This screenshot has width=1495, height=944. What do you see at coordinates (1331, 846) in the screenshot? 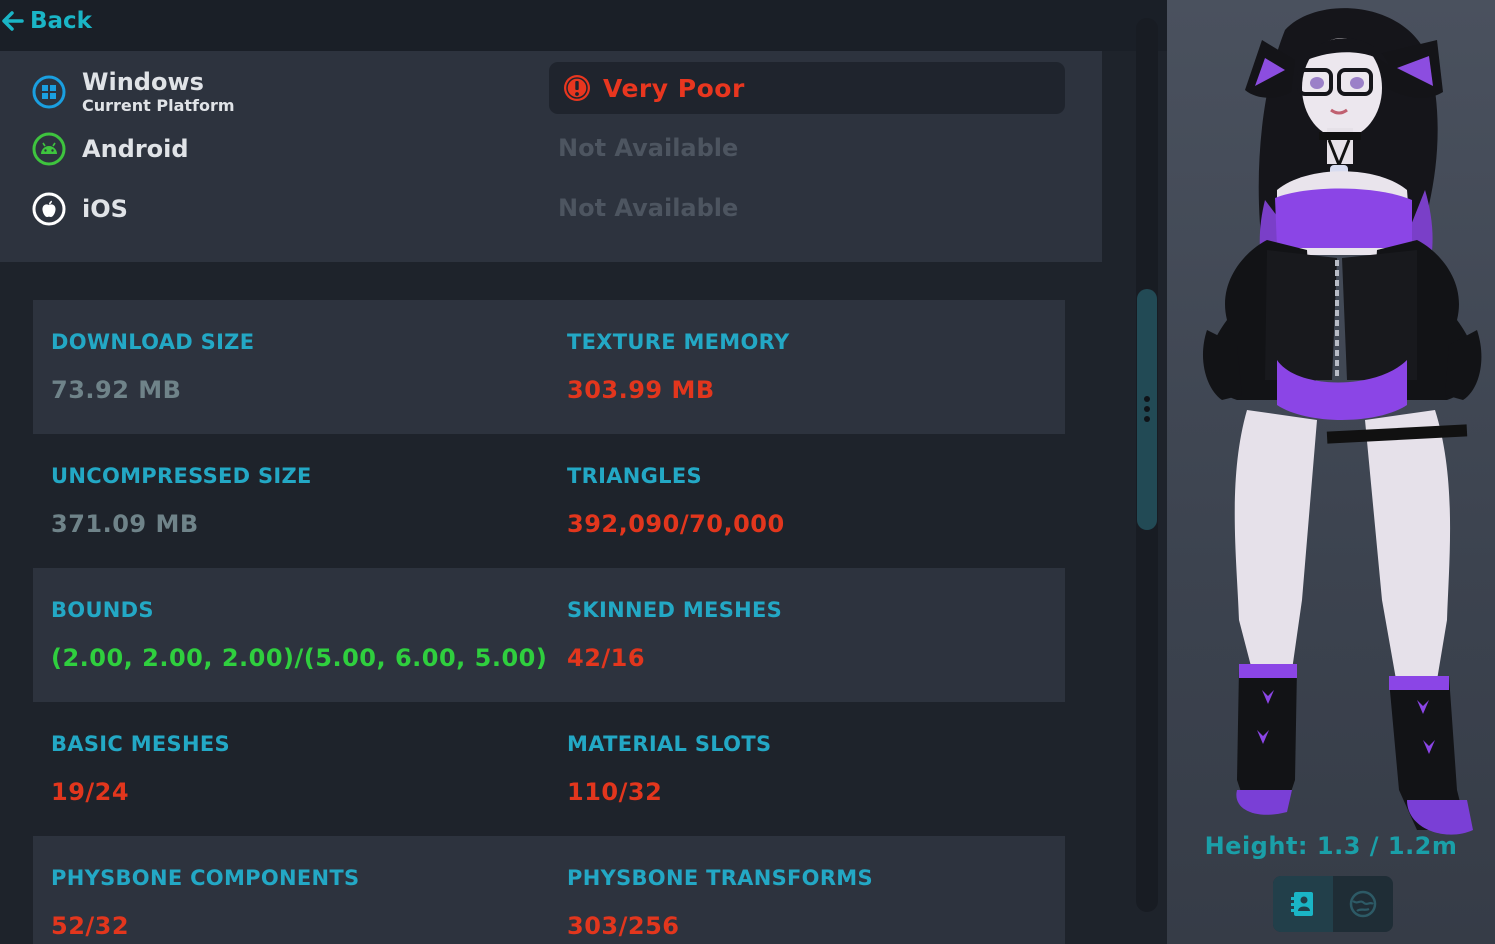
I see `avatar-height-label: Height: 1.3 / 1.2m` at bounding box center [1331, 846].